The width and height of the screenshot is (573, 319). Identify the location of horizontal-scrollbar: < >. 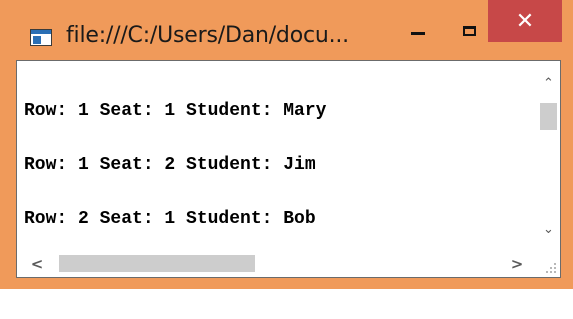
(277, 264).